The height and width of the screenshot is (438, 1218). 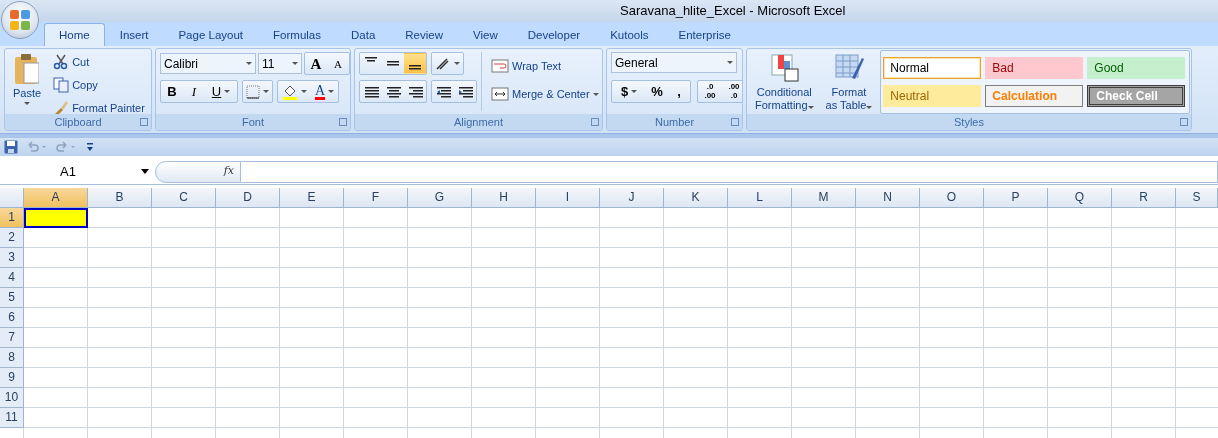 What do you see at coordinates (932, 67) in the screenshot?
I see `cell-style-swatch: Normal` at bounding box center [932, 67].